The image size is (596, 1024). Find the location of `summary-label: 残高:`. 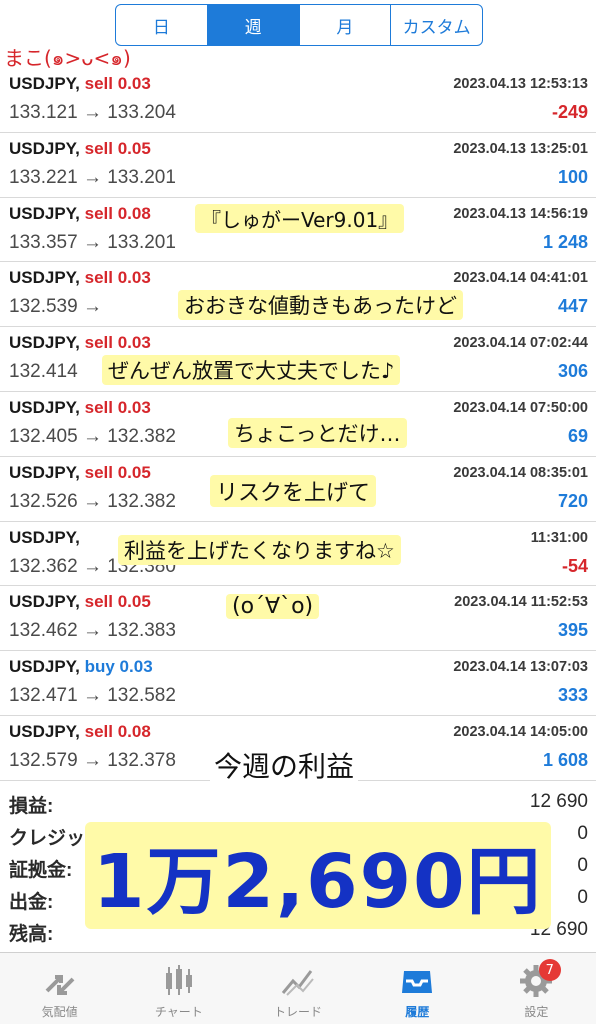

summary-label: 残高: is located at coordinates (31, 934).